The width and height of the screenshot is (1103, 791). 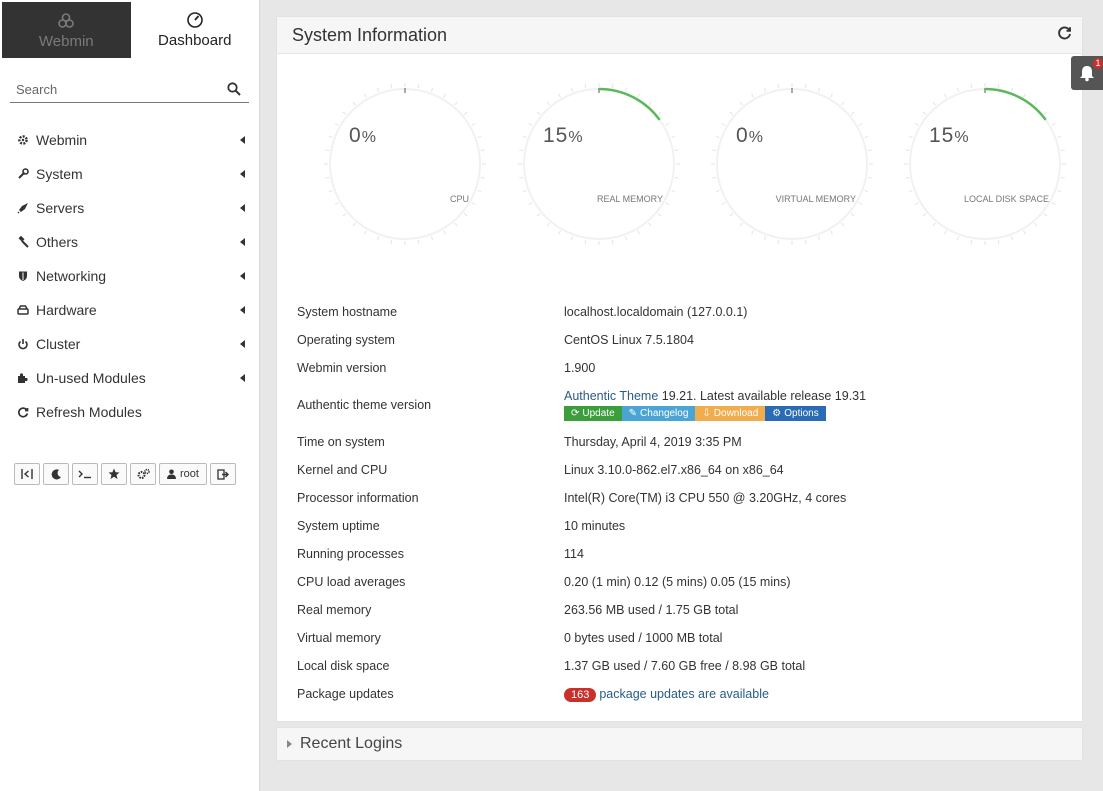 I want to click on night-mode-button, so click(x=56, y=474).